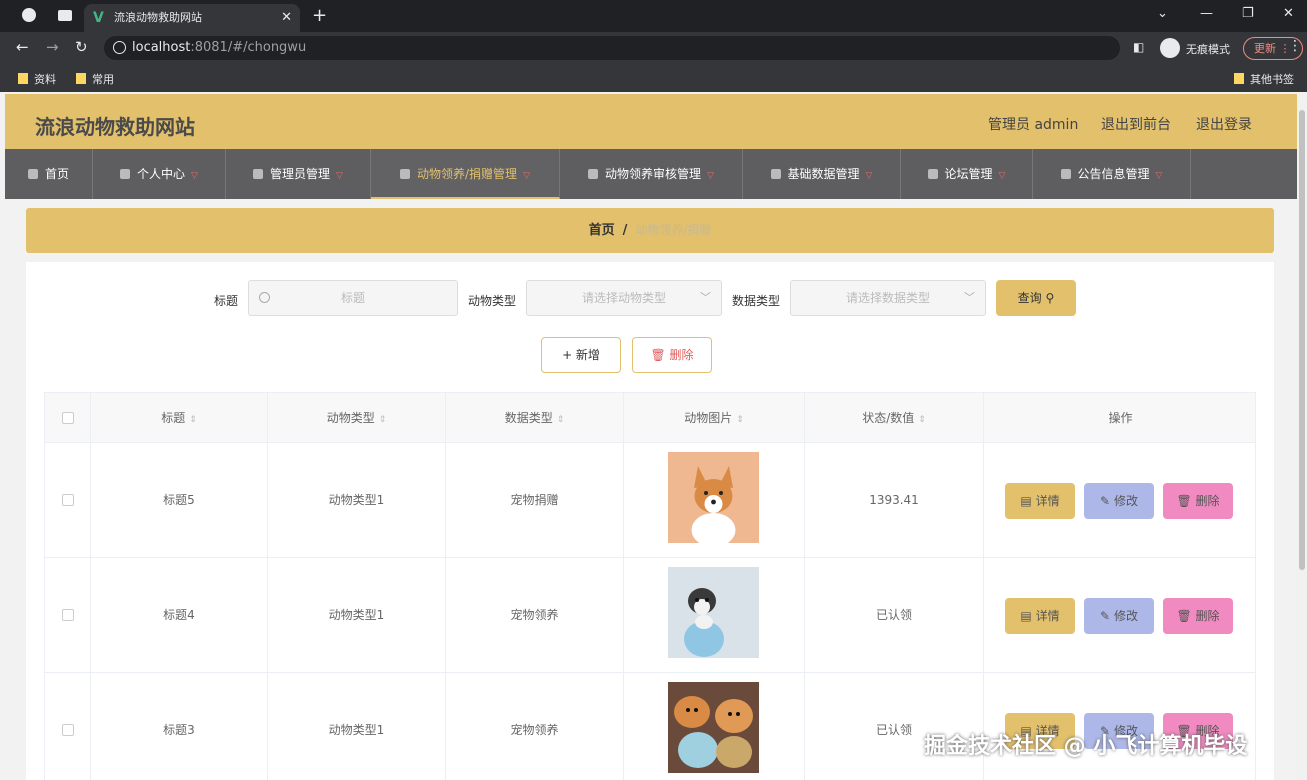 This screenshot has width=1307, height=780. I want to click on menu-item-notice: 公告信息管理 ▽, so click(1112, 174).